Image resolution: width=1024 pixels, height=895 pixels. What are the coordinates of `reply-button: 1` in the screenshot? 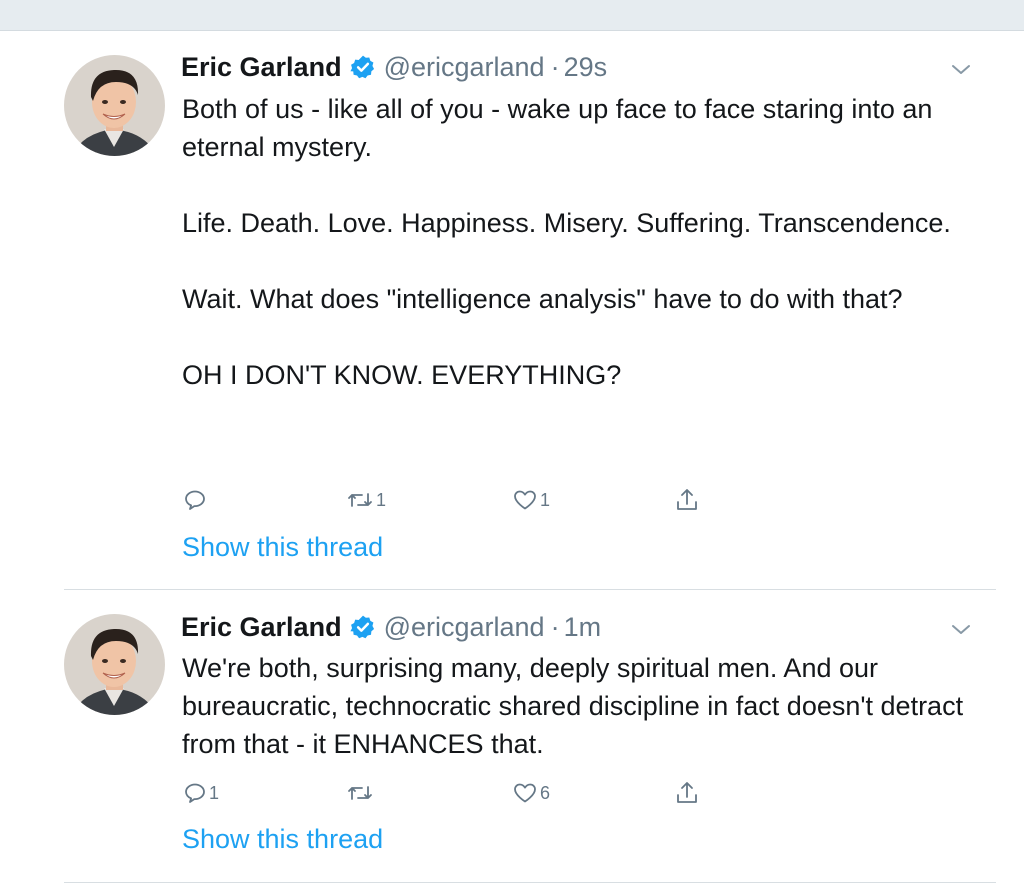 It's located at (201, 793).